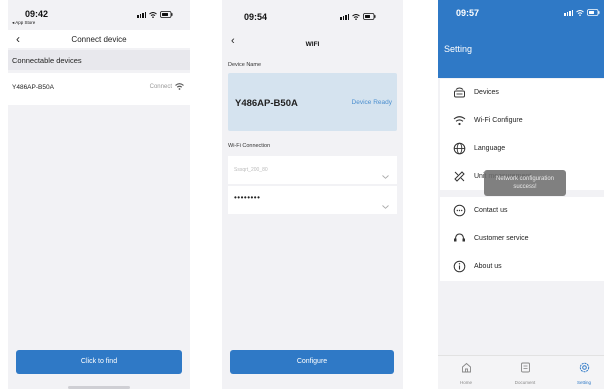  I want to click on tab-label: Home, so click(465, 382).